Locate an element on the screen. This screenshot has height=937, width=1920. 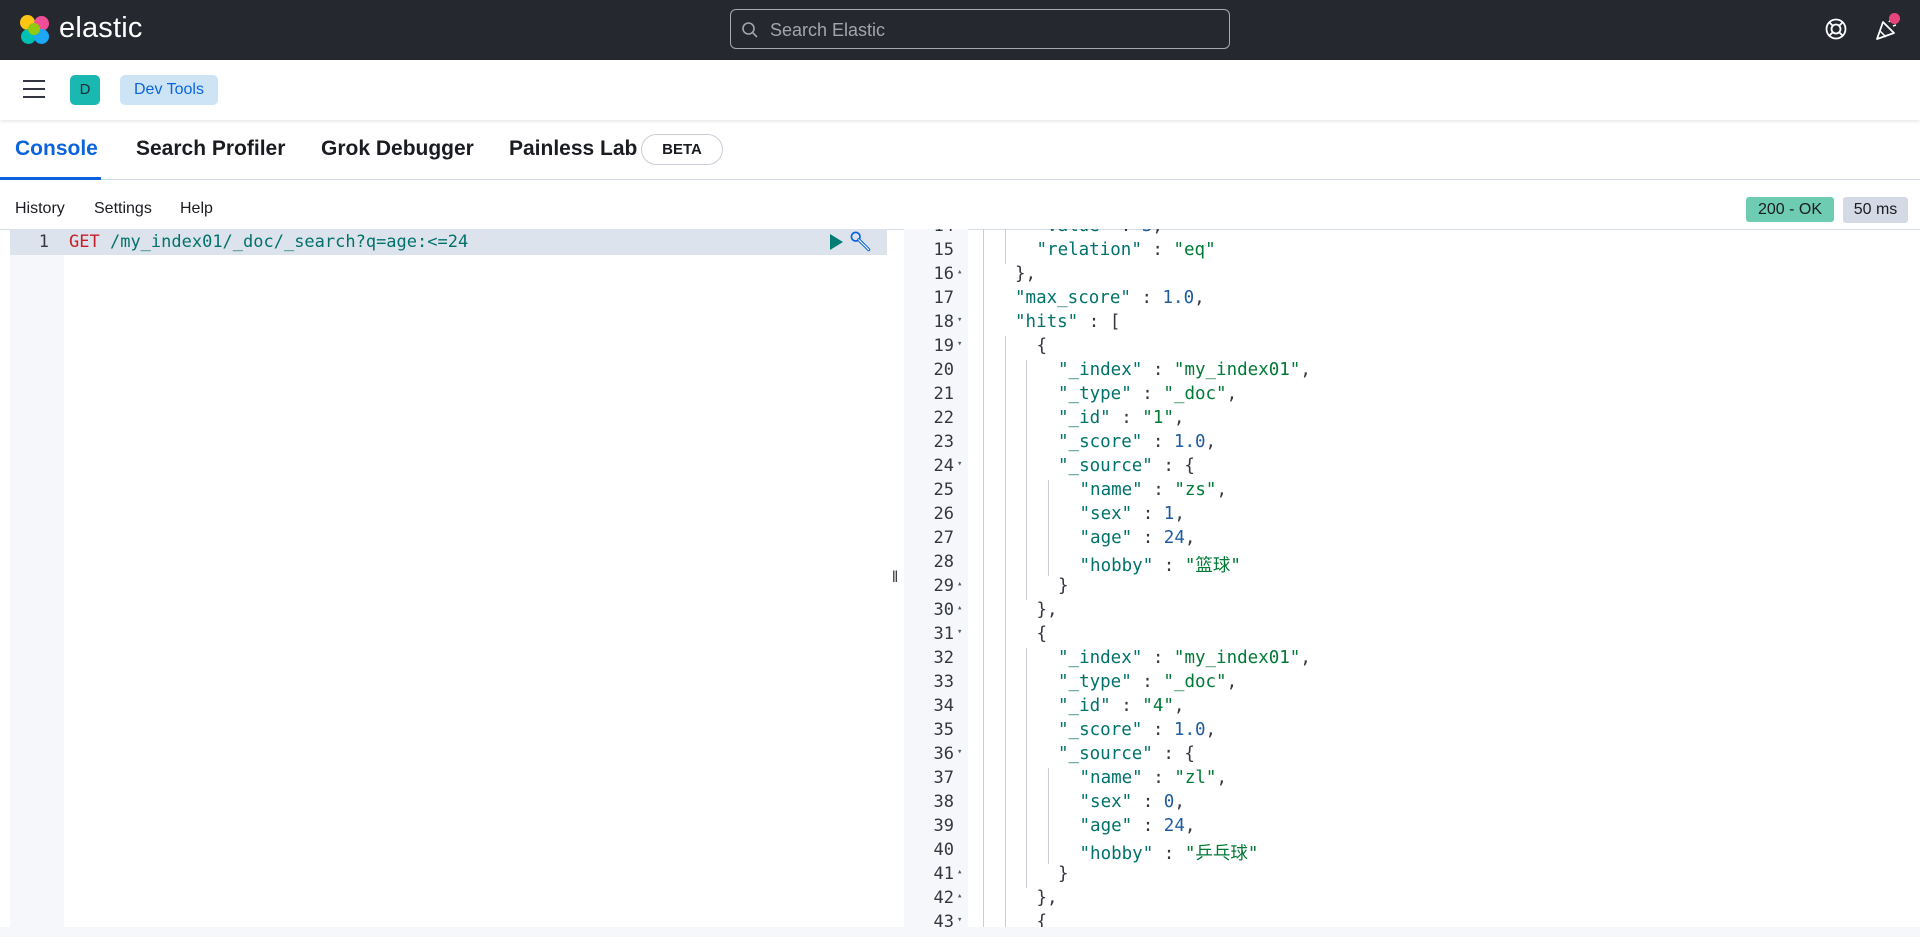
line-number: 30 is located at coordinates (943, 610).